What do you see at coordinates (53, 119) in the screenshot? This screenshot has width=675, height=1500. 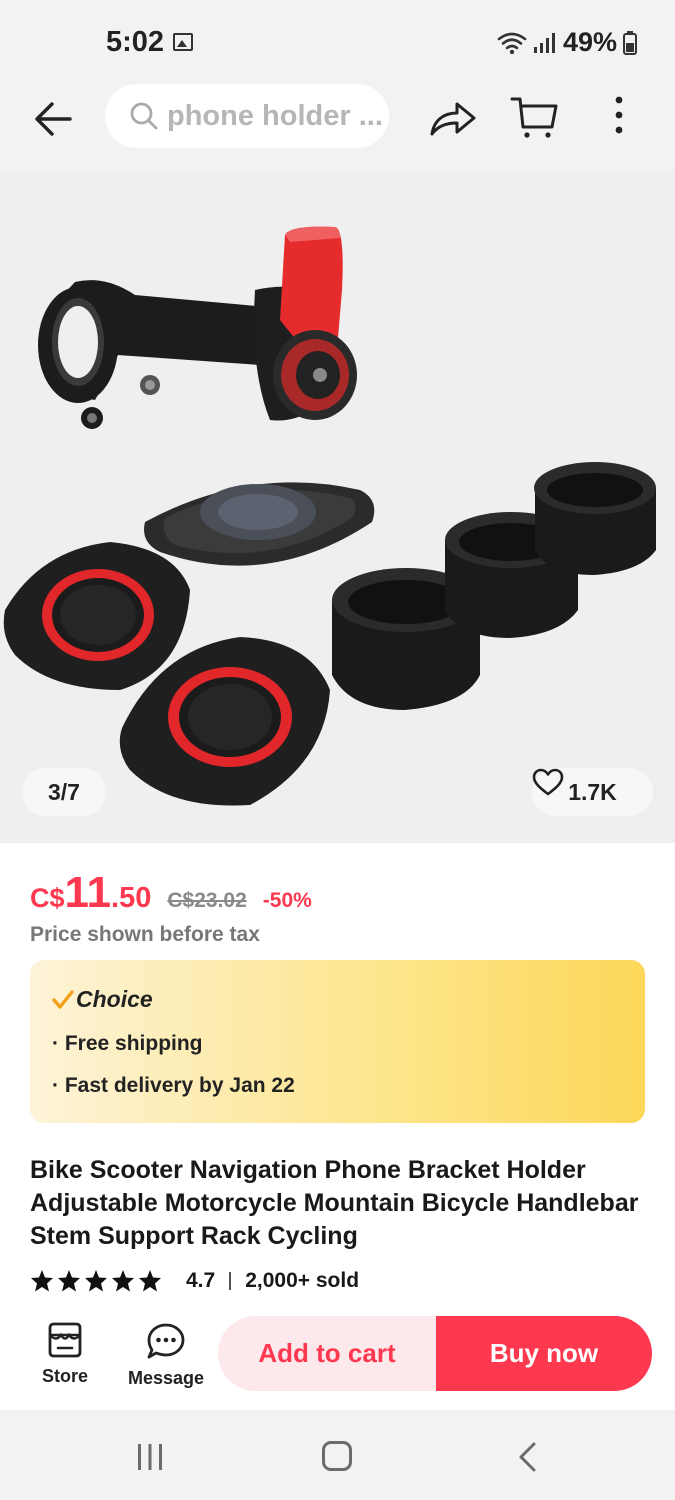 I see `back-arrow-icon` at bounding box center [53, 119].